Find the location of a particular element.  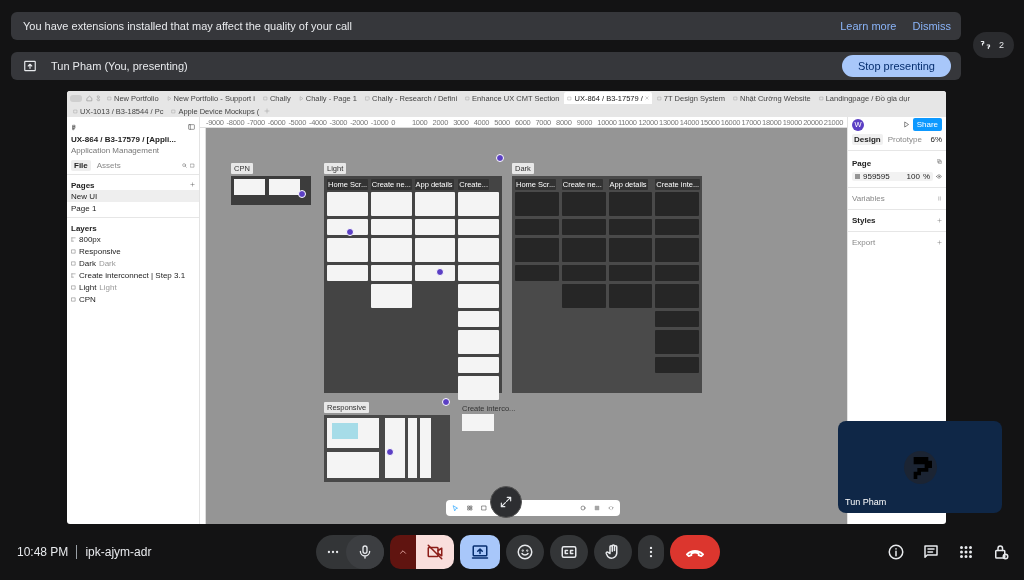

apps-icon is located at coordinates (966, 552).